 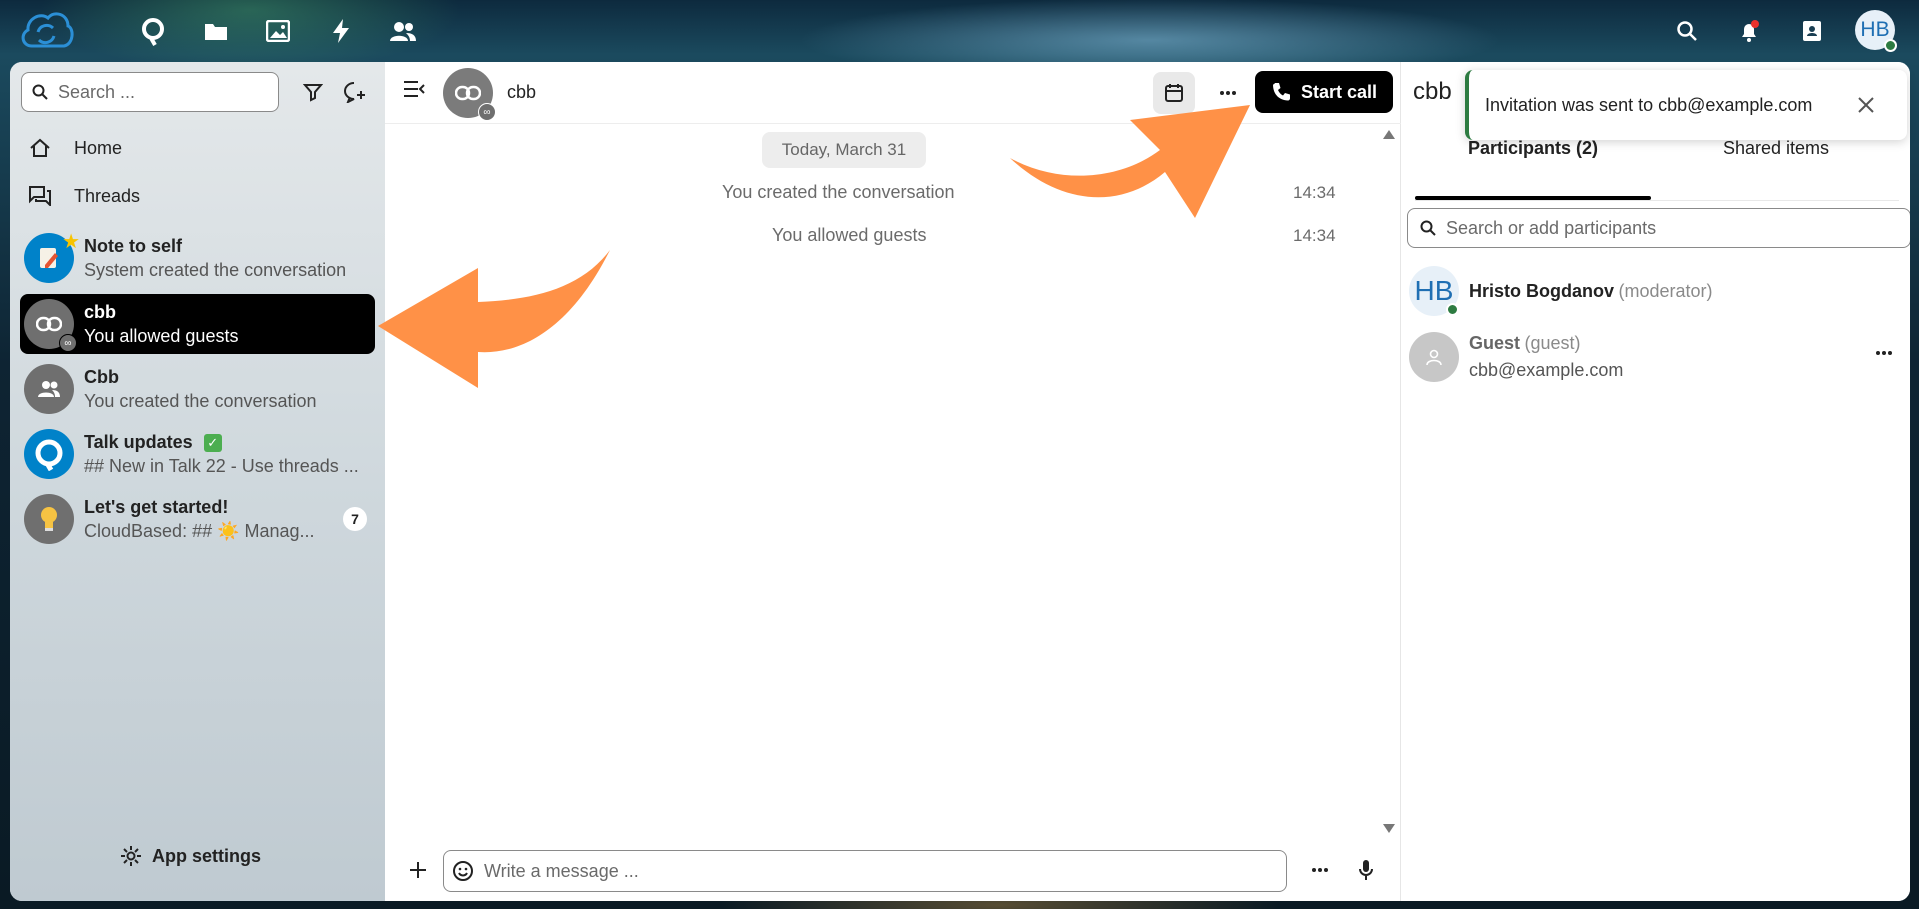 I want to click on conversation-name: cbb, so click(x=100, y=311).